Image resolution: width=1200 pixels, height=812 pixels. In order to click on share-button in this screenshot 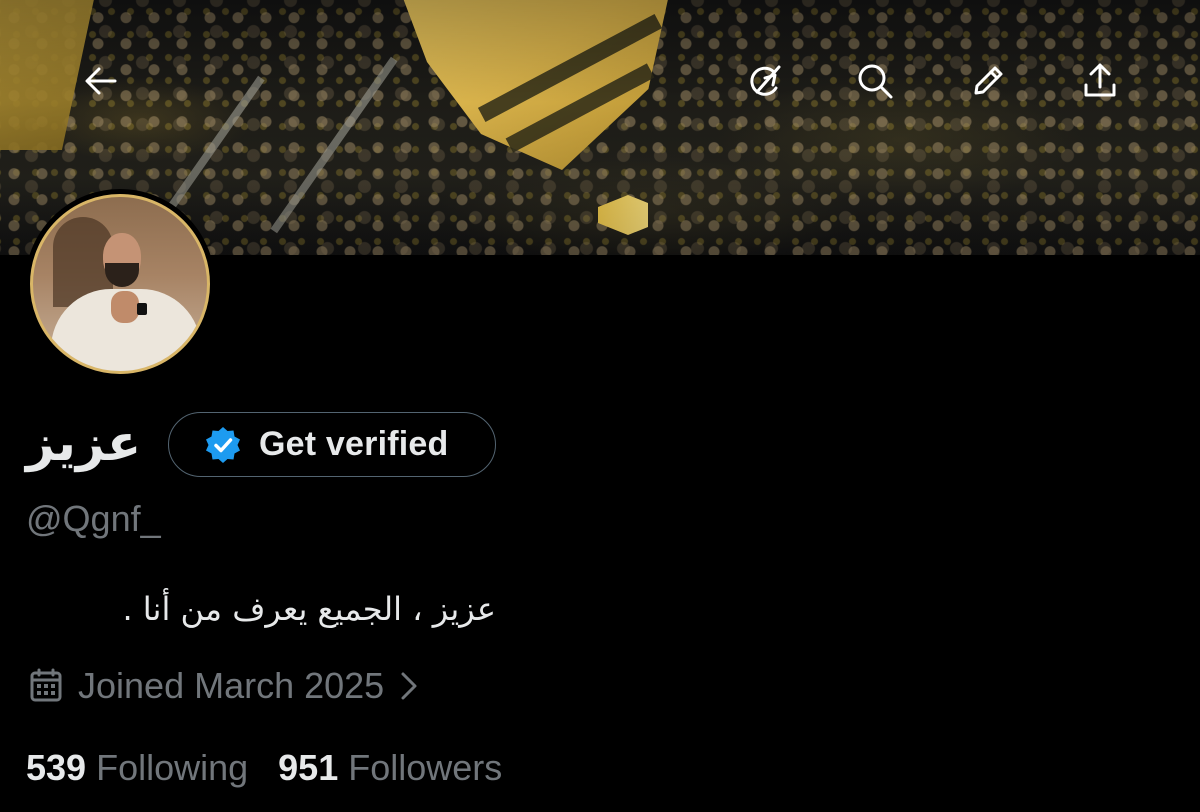, I will do `click(1100, 81)`.